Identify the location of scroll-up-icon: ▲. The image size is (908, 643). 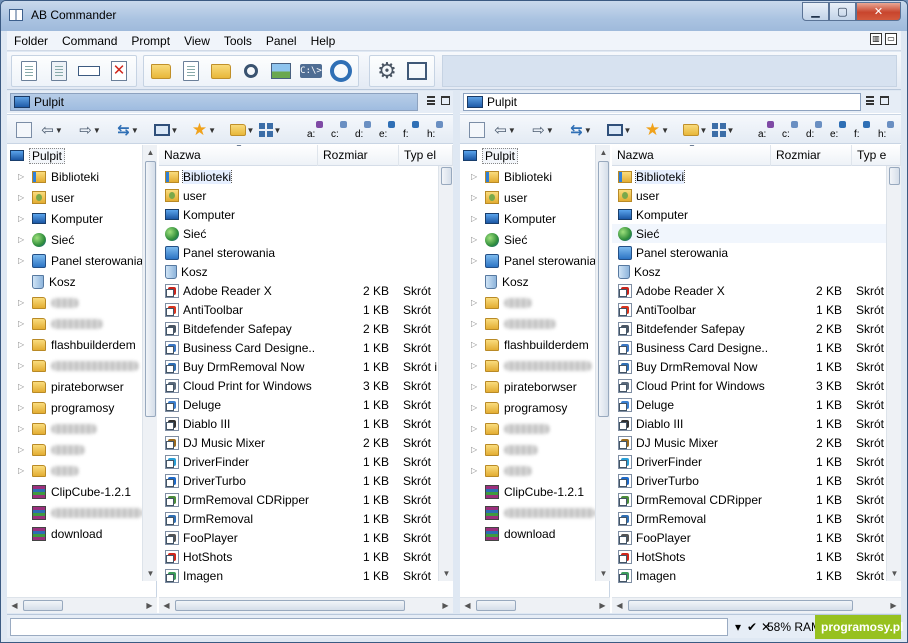
(603, 152).